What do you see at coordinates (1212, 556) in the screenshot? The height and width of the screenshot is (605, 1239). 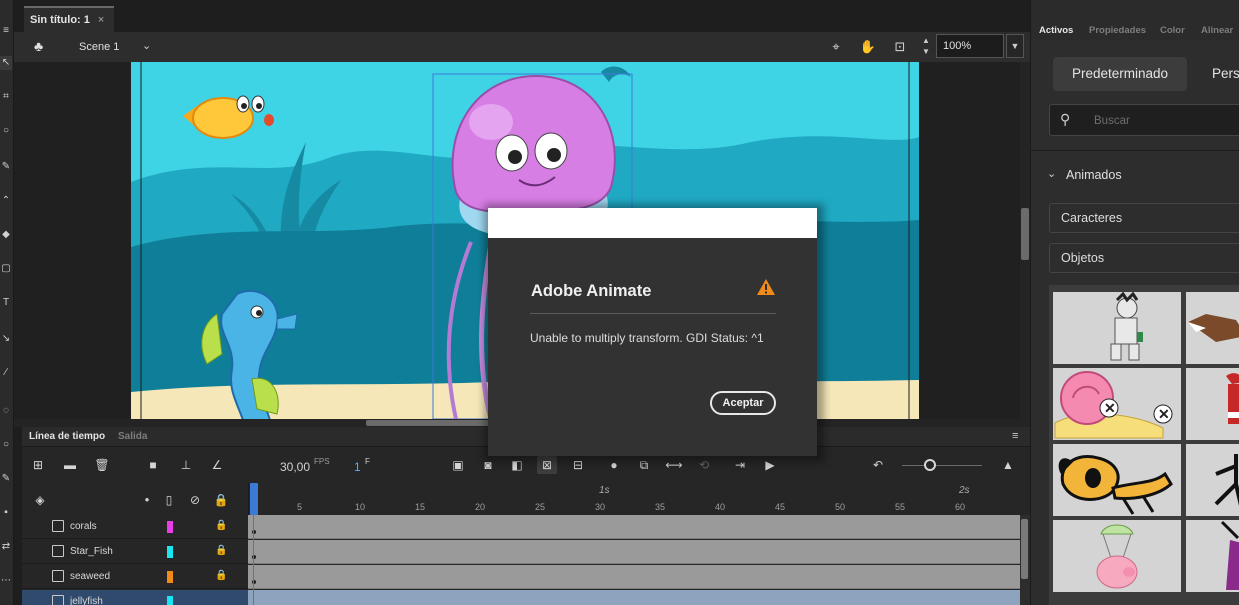 I see `asset-thumbnail-ninja` at bounding box center [1212, 556].